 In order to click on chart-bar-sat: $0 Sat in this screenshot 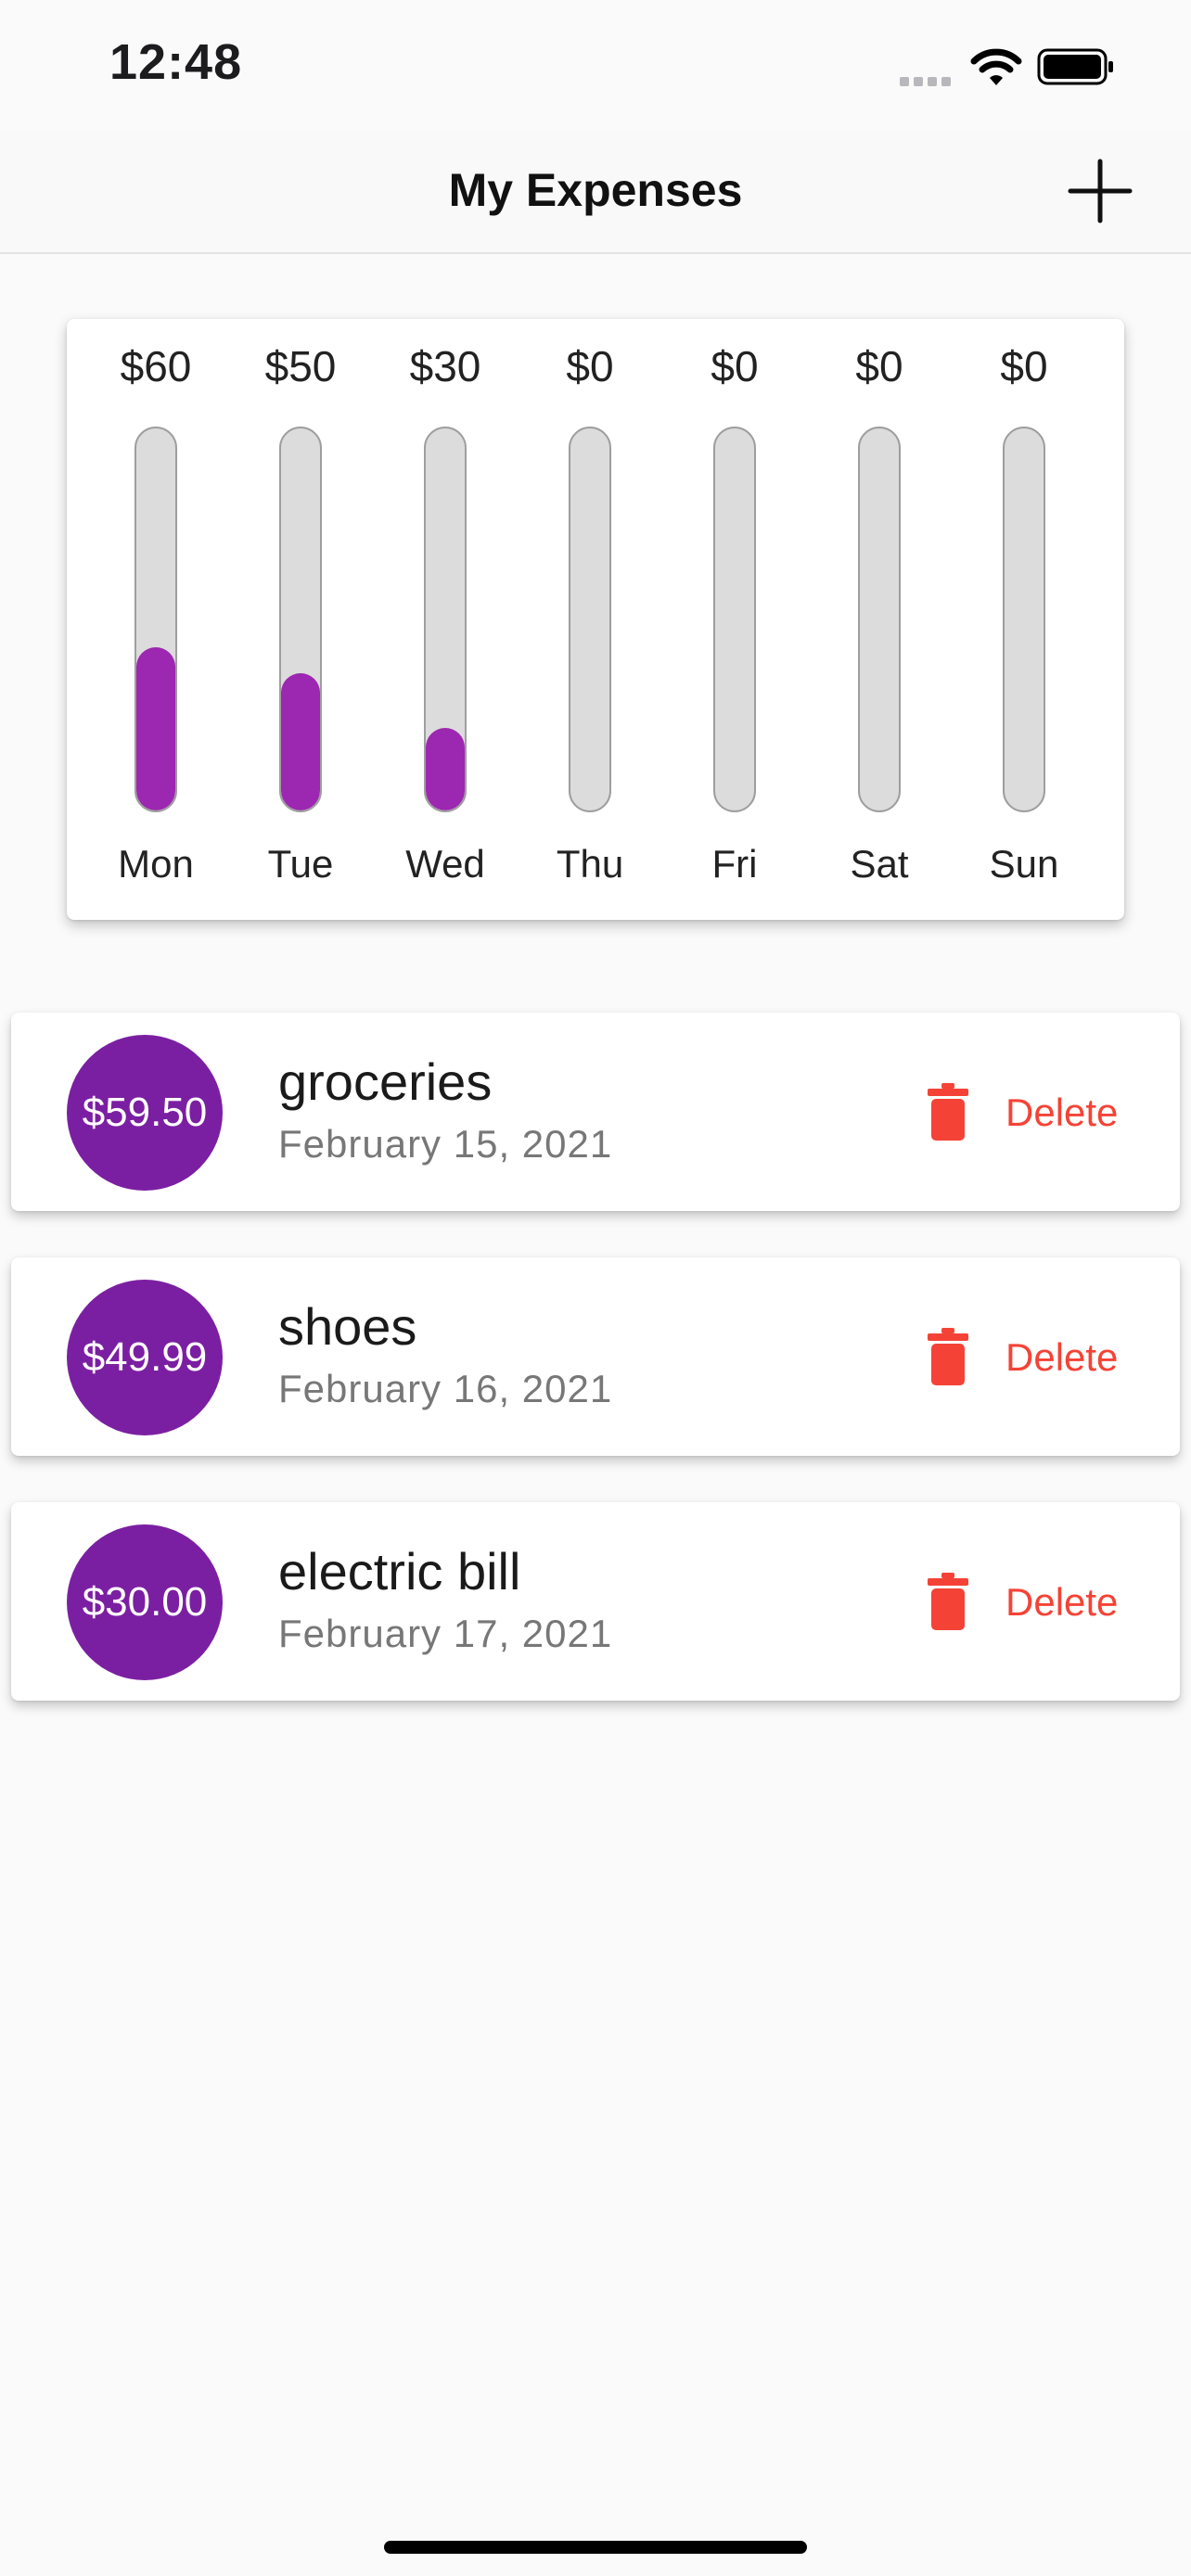, I will do `click(879, 619)`.